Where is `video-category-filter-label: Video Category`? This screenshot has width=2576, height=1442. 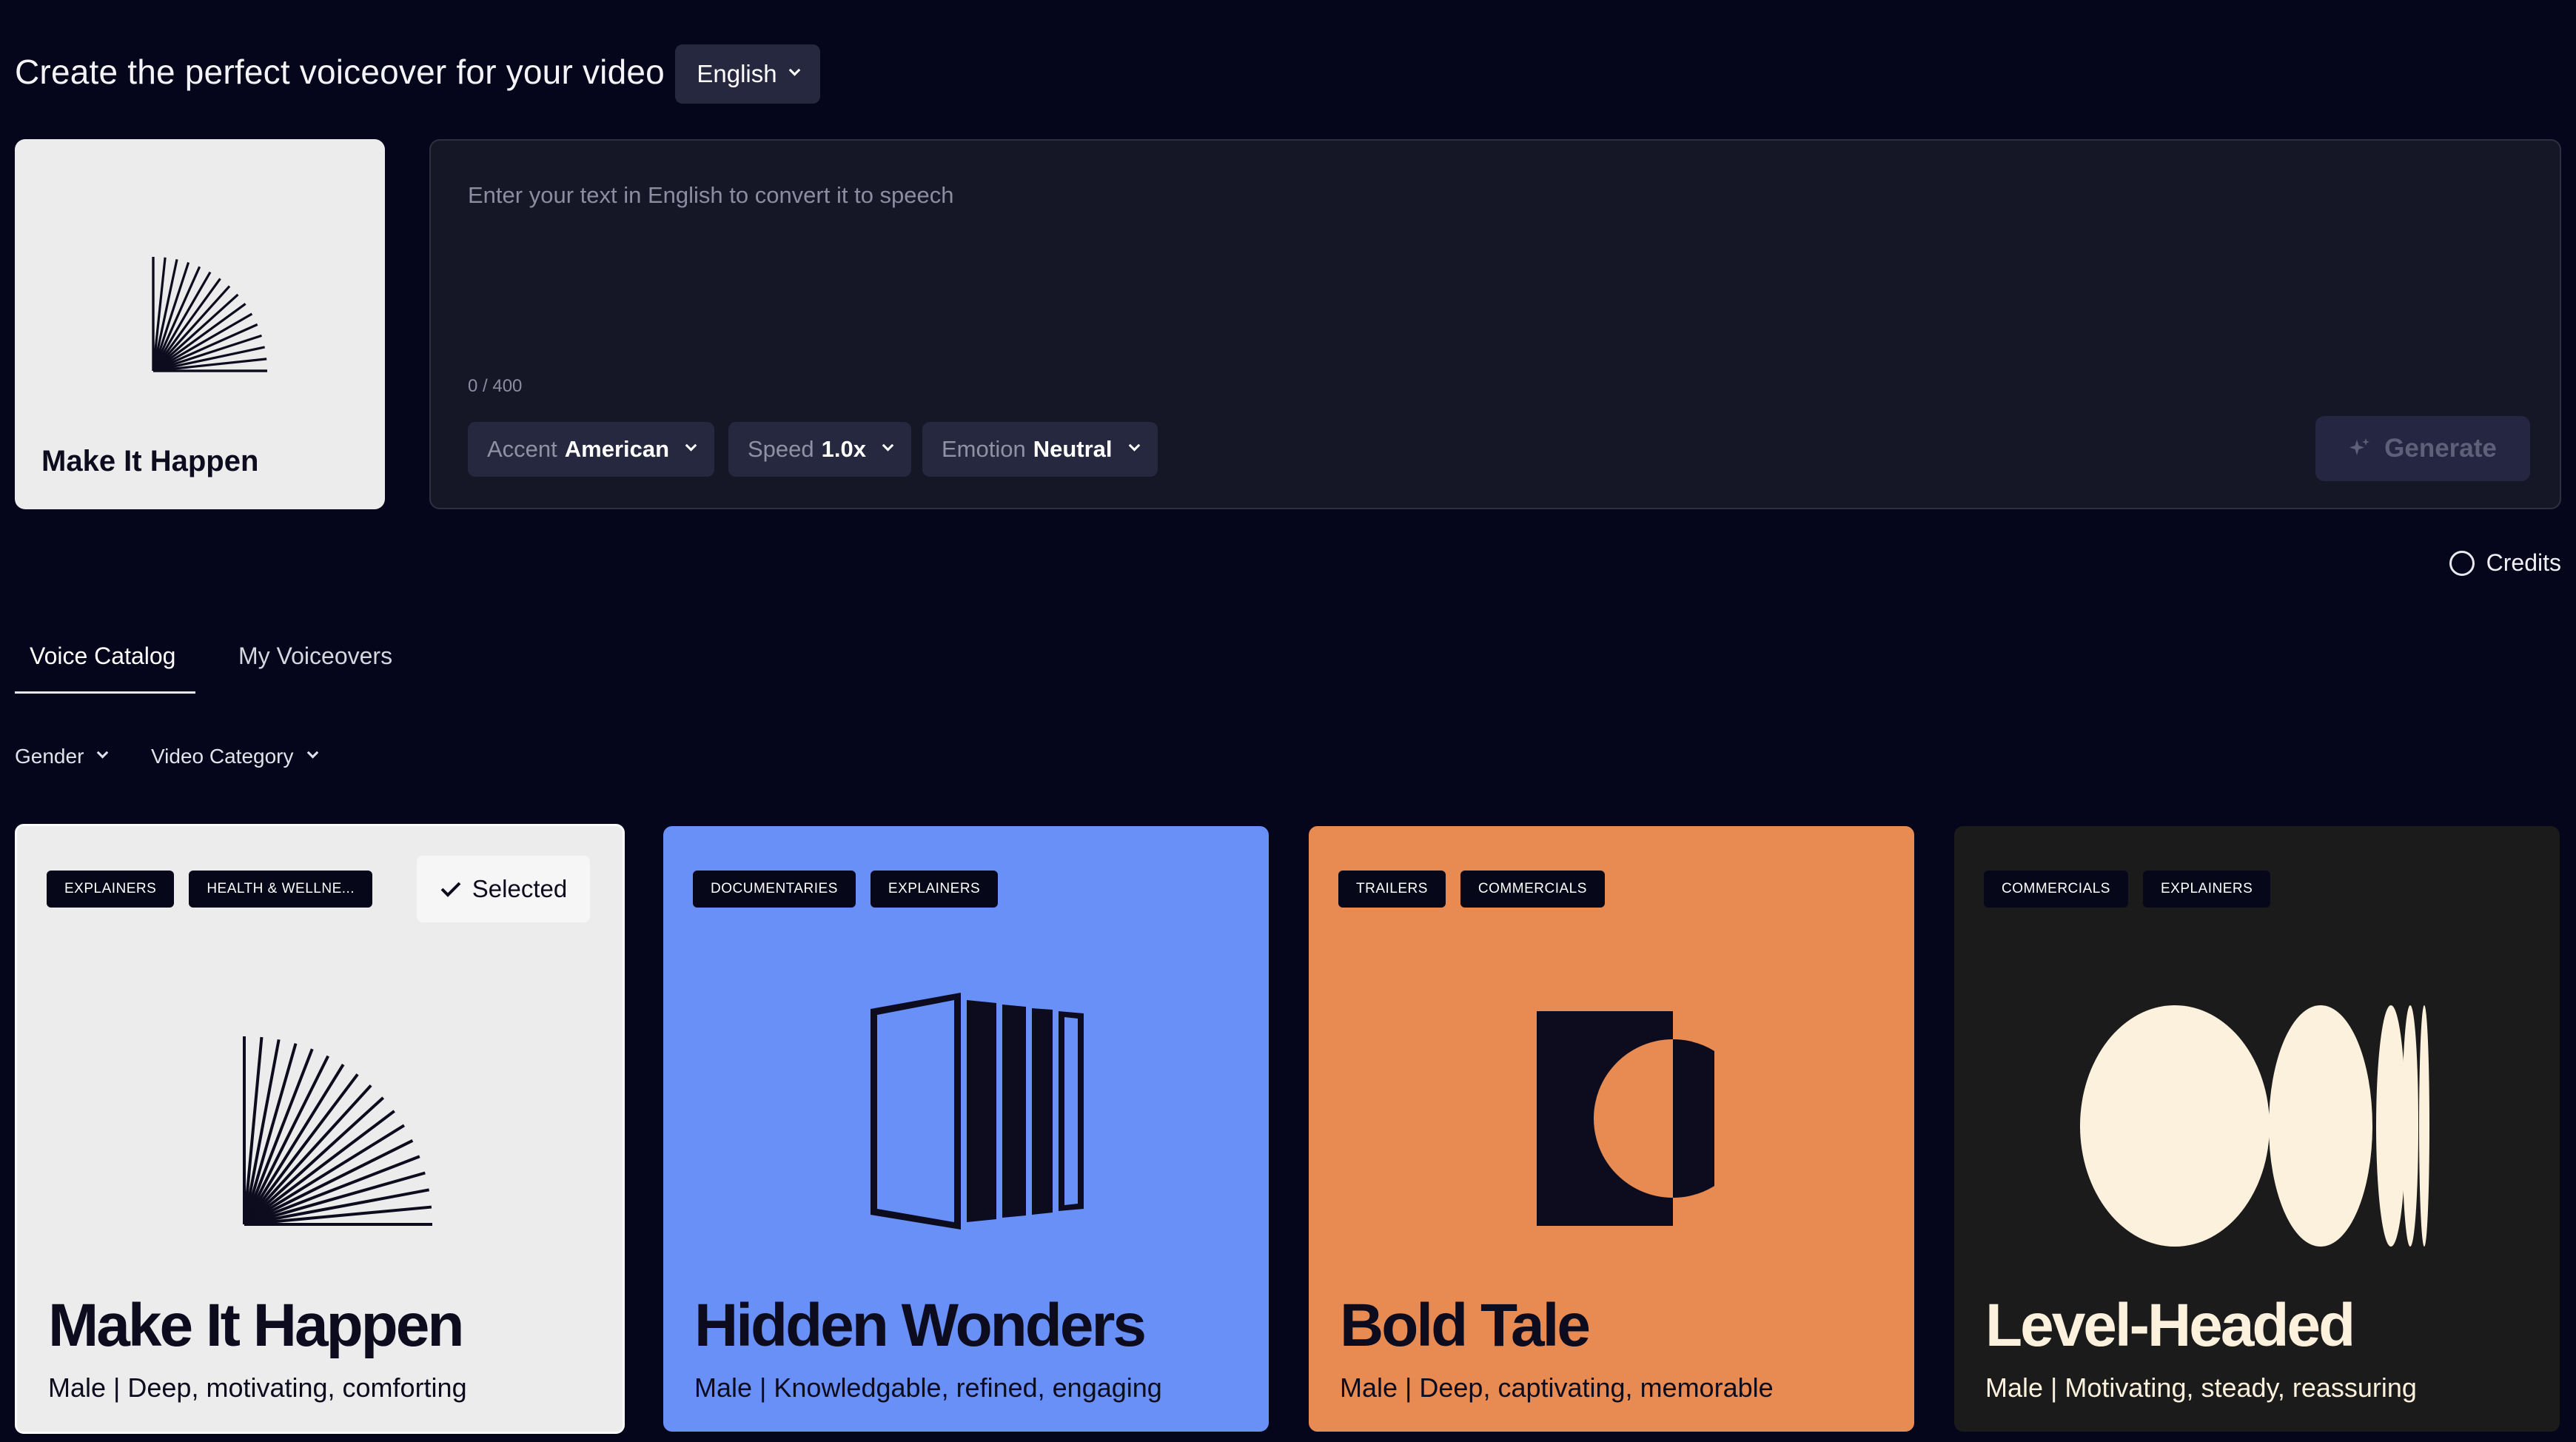 video-category-filter-label: Video Category is located at coordinates (222, 756).